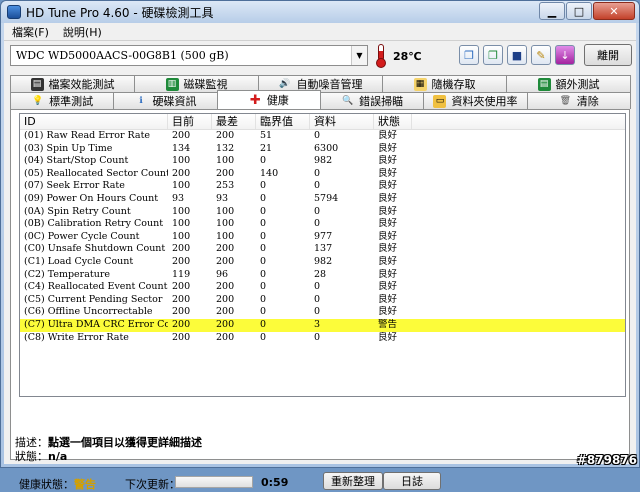 Image resolution: width=640 pixels, height=492 pixels. Describe the element at coordinates (348, 101) in the screenshot. I see `magnifier-icon: 🔍` at that location.